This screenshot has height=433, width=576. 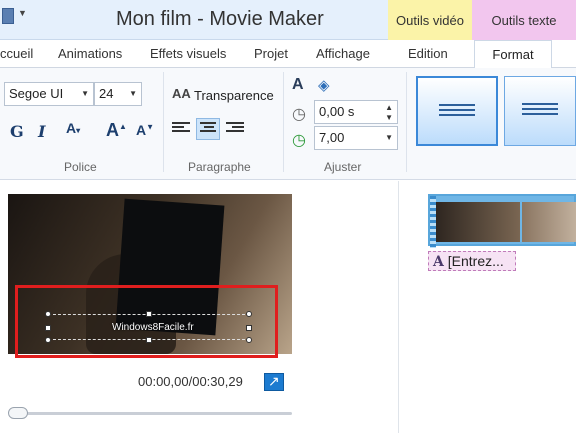 I want to click on grow-font-icon: A▲, so click(x=116, y=130).